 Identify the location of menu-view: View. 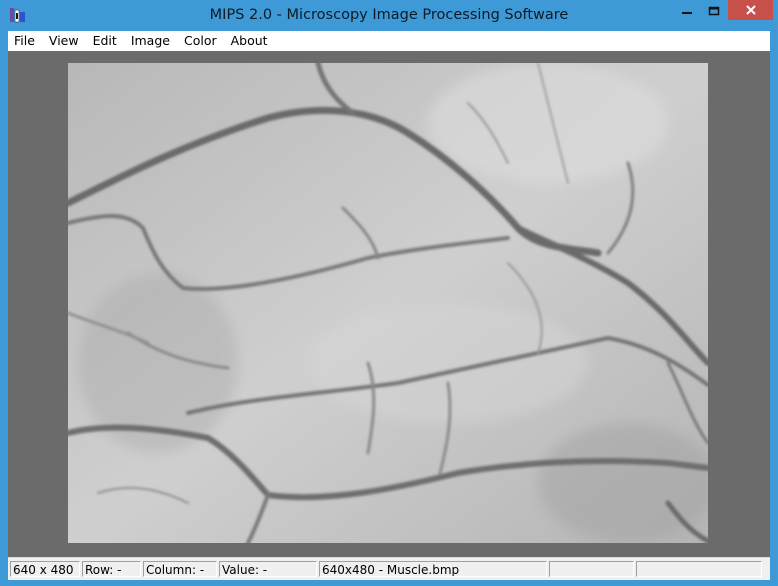
(64, 41).